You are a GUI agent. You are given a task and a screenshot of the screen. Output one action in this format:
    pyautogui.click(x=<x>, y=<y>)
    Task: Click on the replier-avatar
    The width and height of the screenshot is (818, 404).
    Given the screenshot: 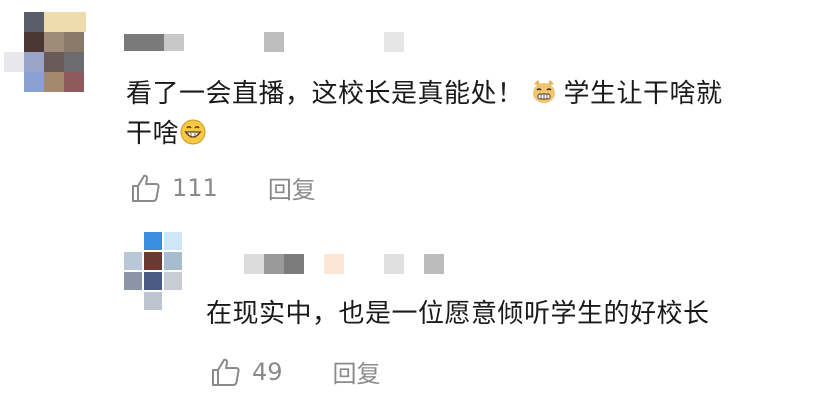 What is the action you would take?
    pyautogui.click(x=154, y=272)
    